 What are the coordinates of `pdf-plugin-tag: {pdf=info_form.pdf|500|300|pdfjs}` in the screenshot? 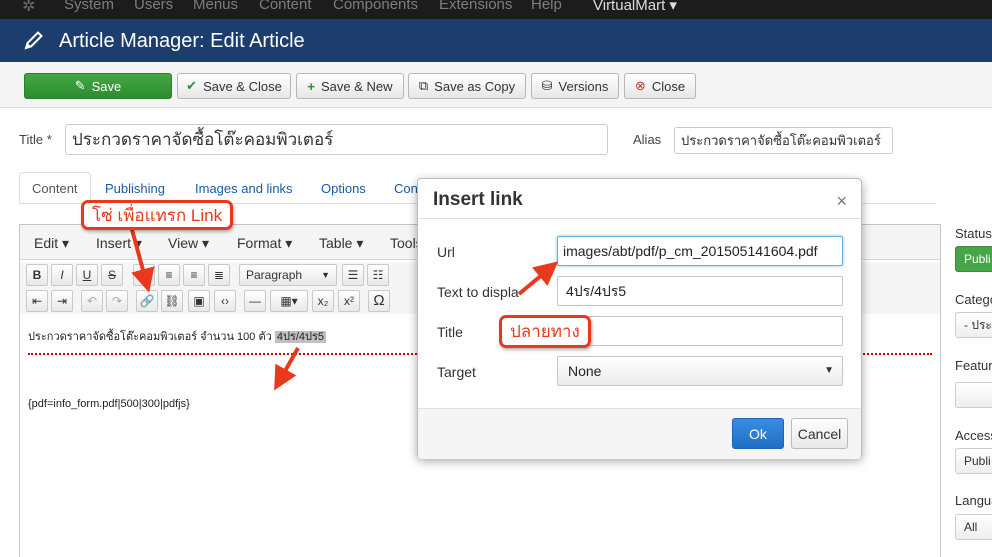 It's located at (109, 404).